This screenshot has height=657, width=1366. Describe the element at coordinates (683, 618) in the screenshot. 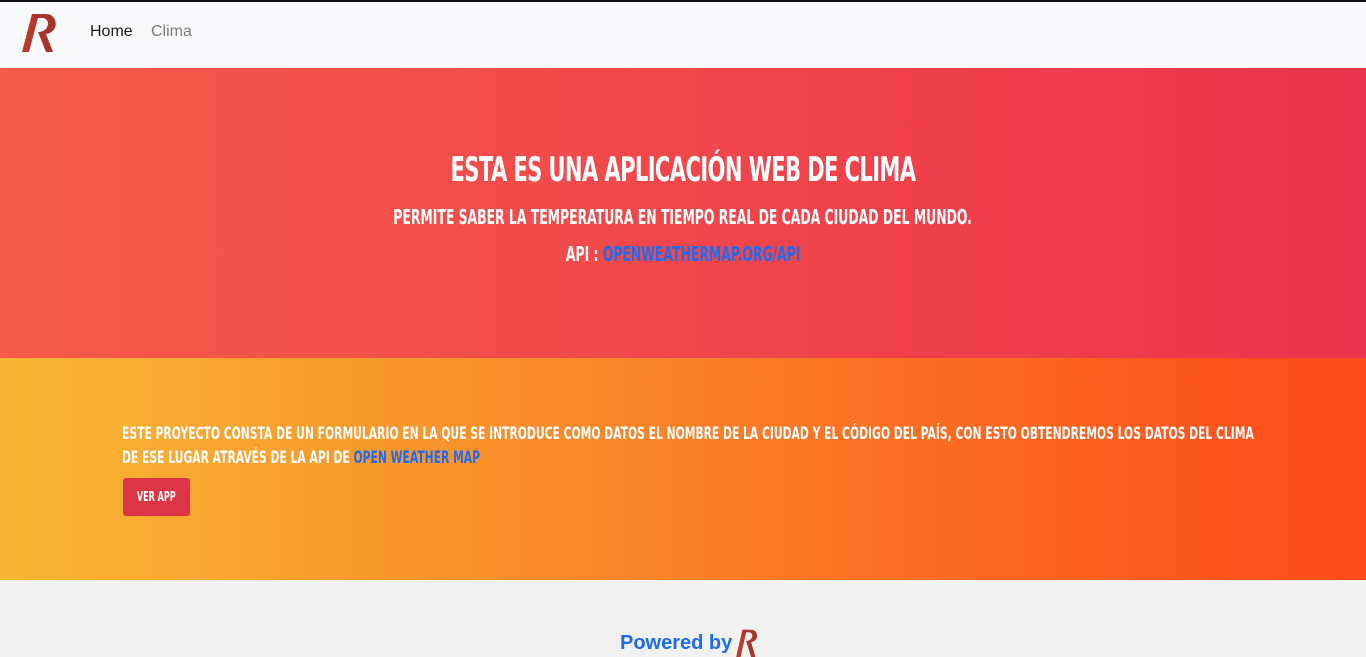

I see `footer: Powered by` at that location.